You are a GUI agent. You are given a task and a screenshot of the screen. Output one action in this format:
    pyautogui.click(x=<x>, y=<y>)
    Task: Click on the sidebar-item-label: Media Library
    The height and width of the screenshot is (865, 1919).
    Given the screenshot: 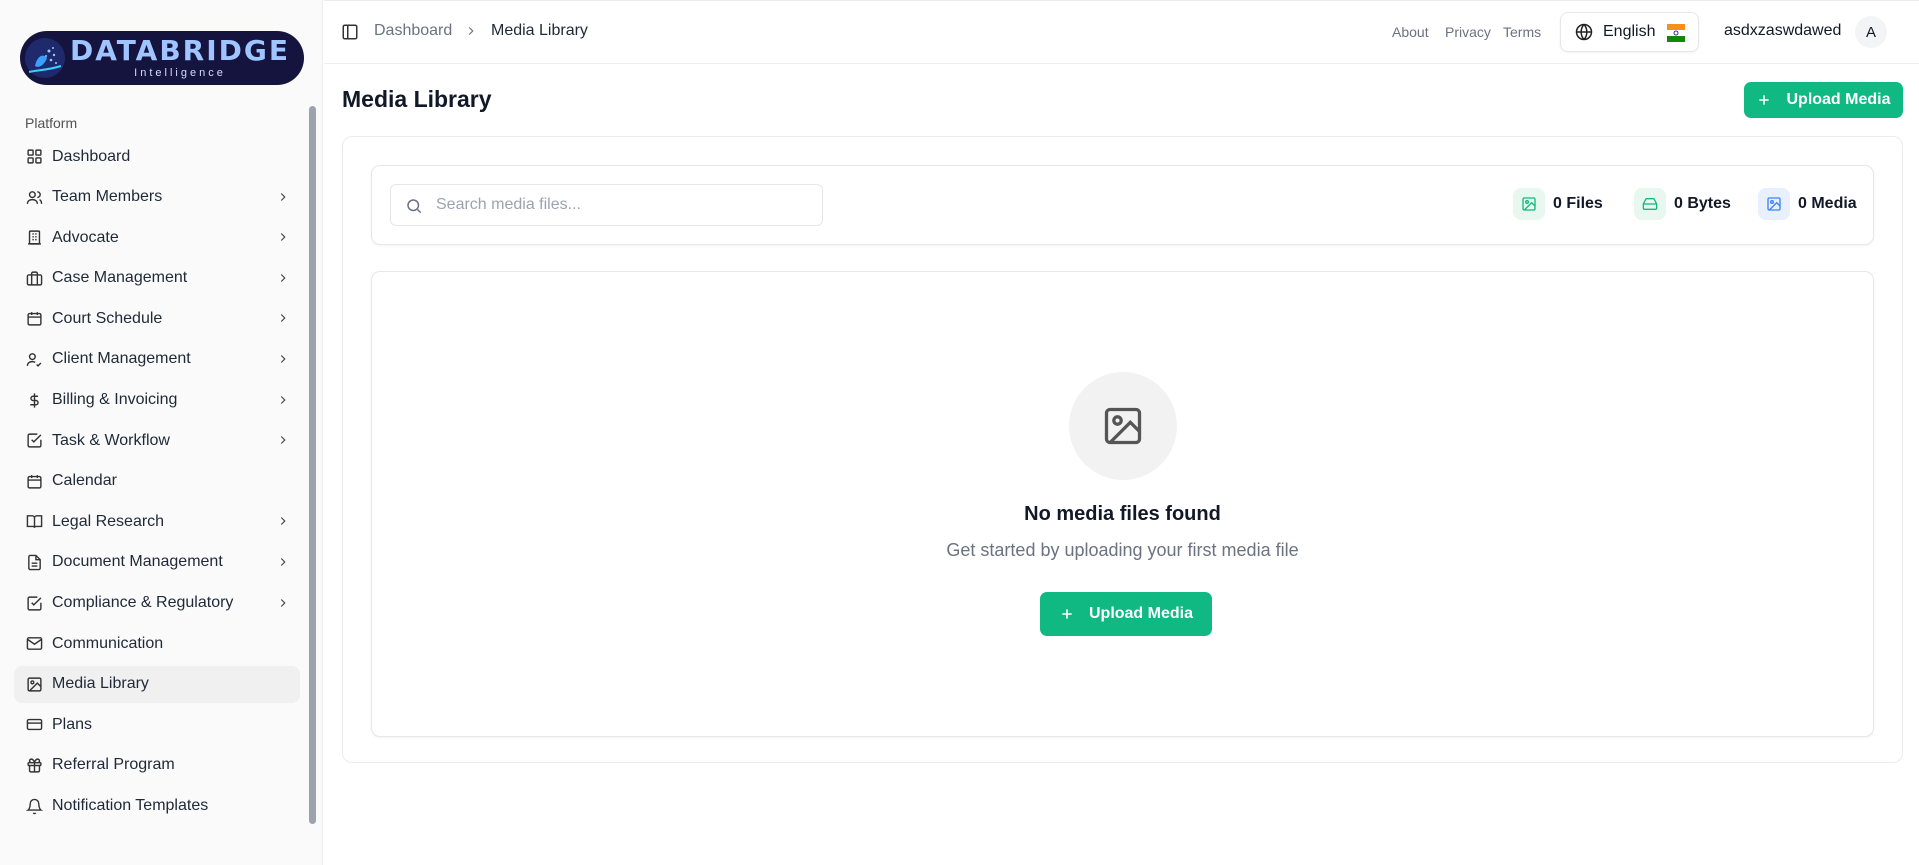 What is the action you would take?
    pyautogui.click(x=100, y=684)
    